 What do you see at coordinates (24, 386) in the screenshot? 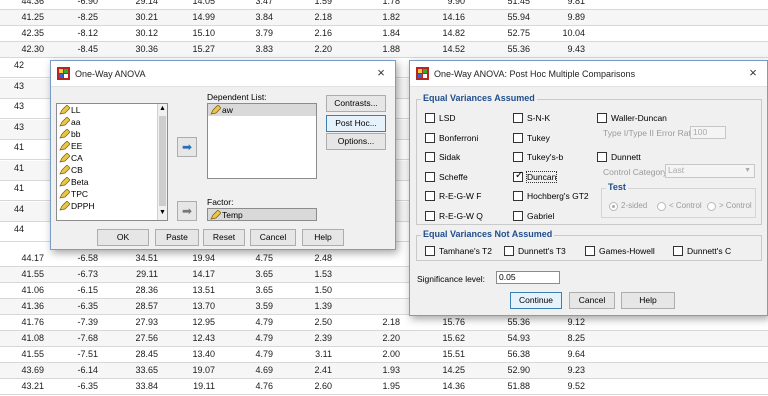
I see `table-cell: 43.21` at bounding box center [24, 386].